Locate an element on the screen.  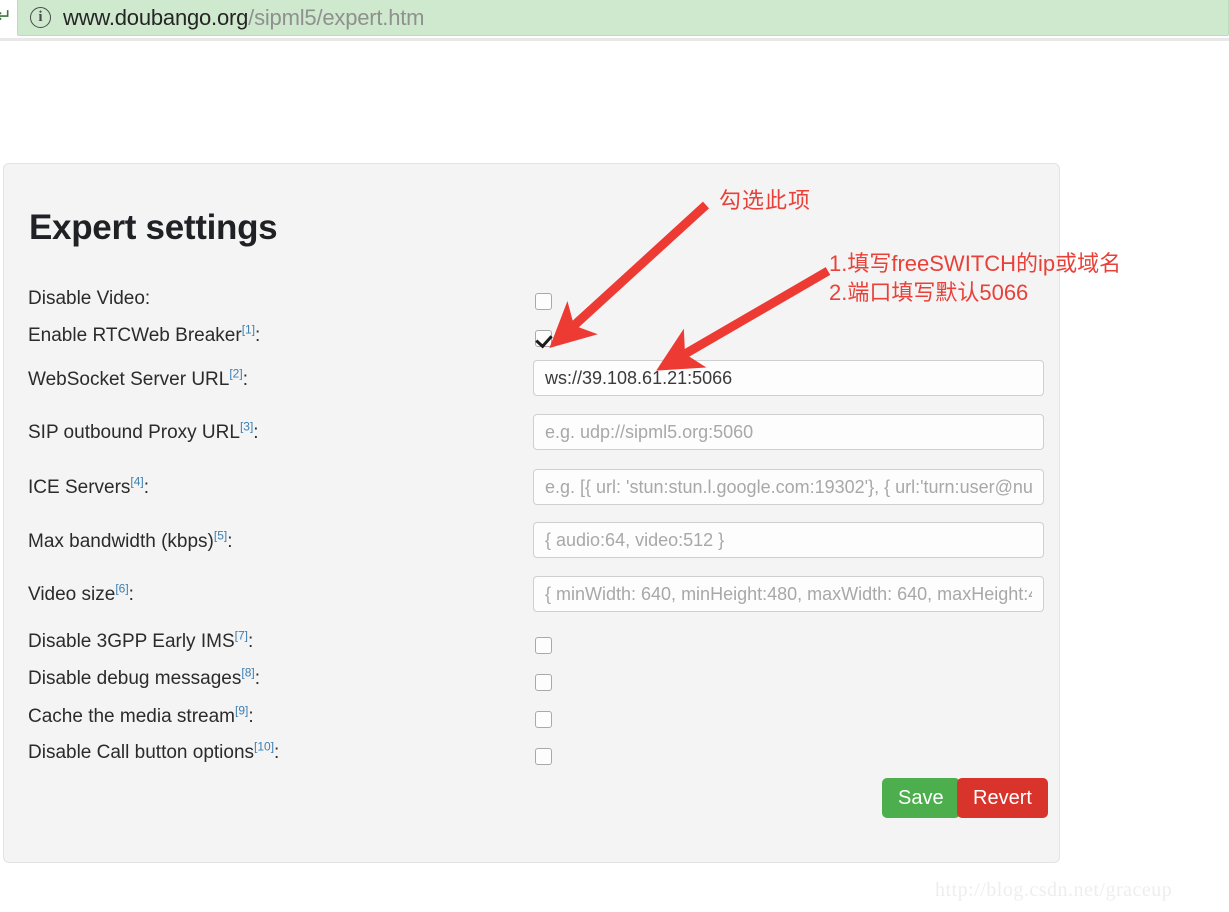
annotation-line-1: 1.填写freeSWITCH的ip或域名 is located at coordinates (975, 263).